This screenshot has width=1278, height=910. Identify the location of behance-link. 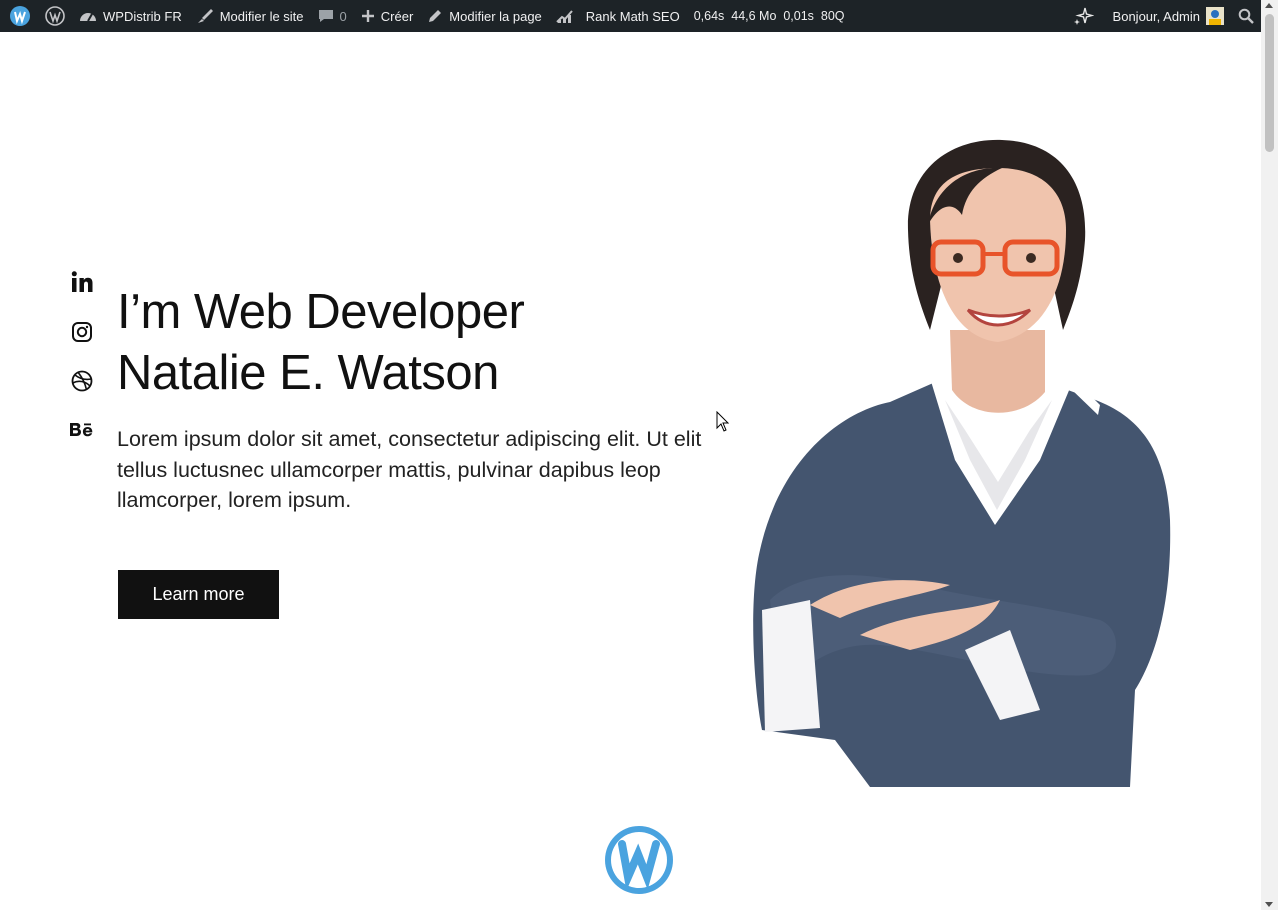
(82, 430).